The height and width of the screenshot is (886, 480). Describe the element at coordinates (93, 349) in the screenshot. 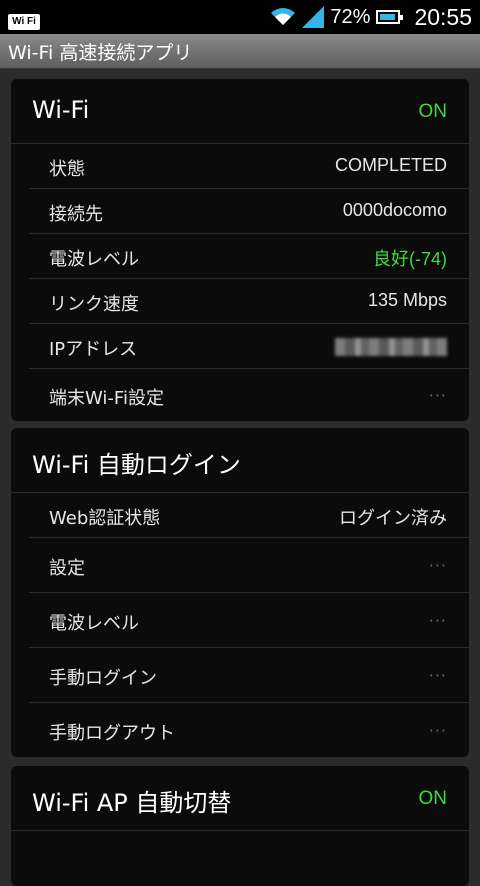

I see `row-label: IPアドレス` at that location.